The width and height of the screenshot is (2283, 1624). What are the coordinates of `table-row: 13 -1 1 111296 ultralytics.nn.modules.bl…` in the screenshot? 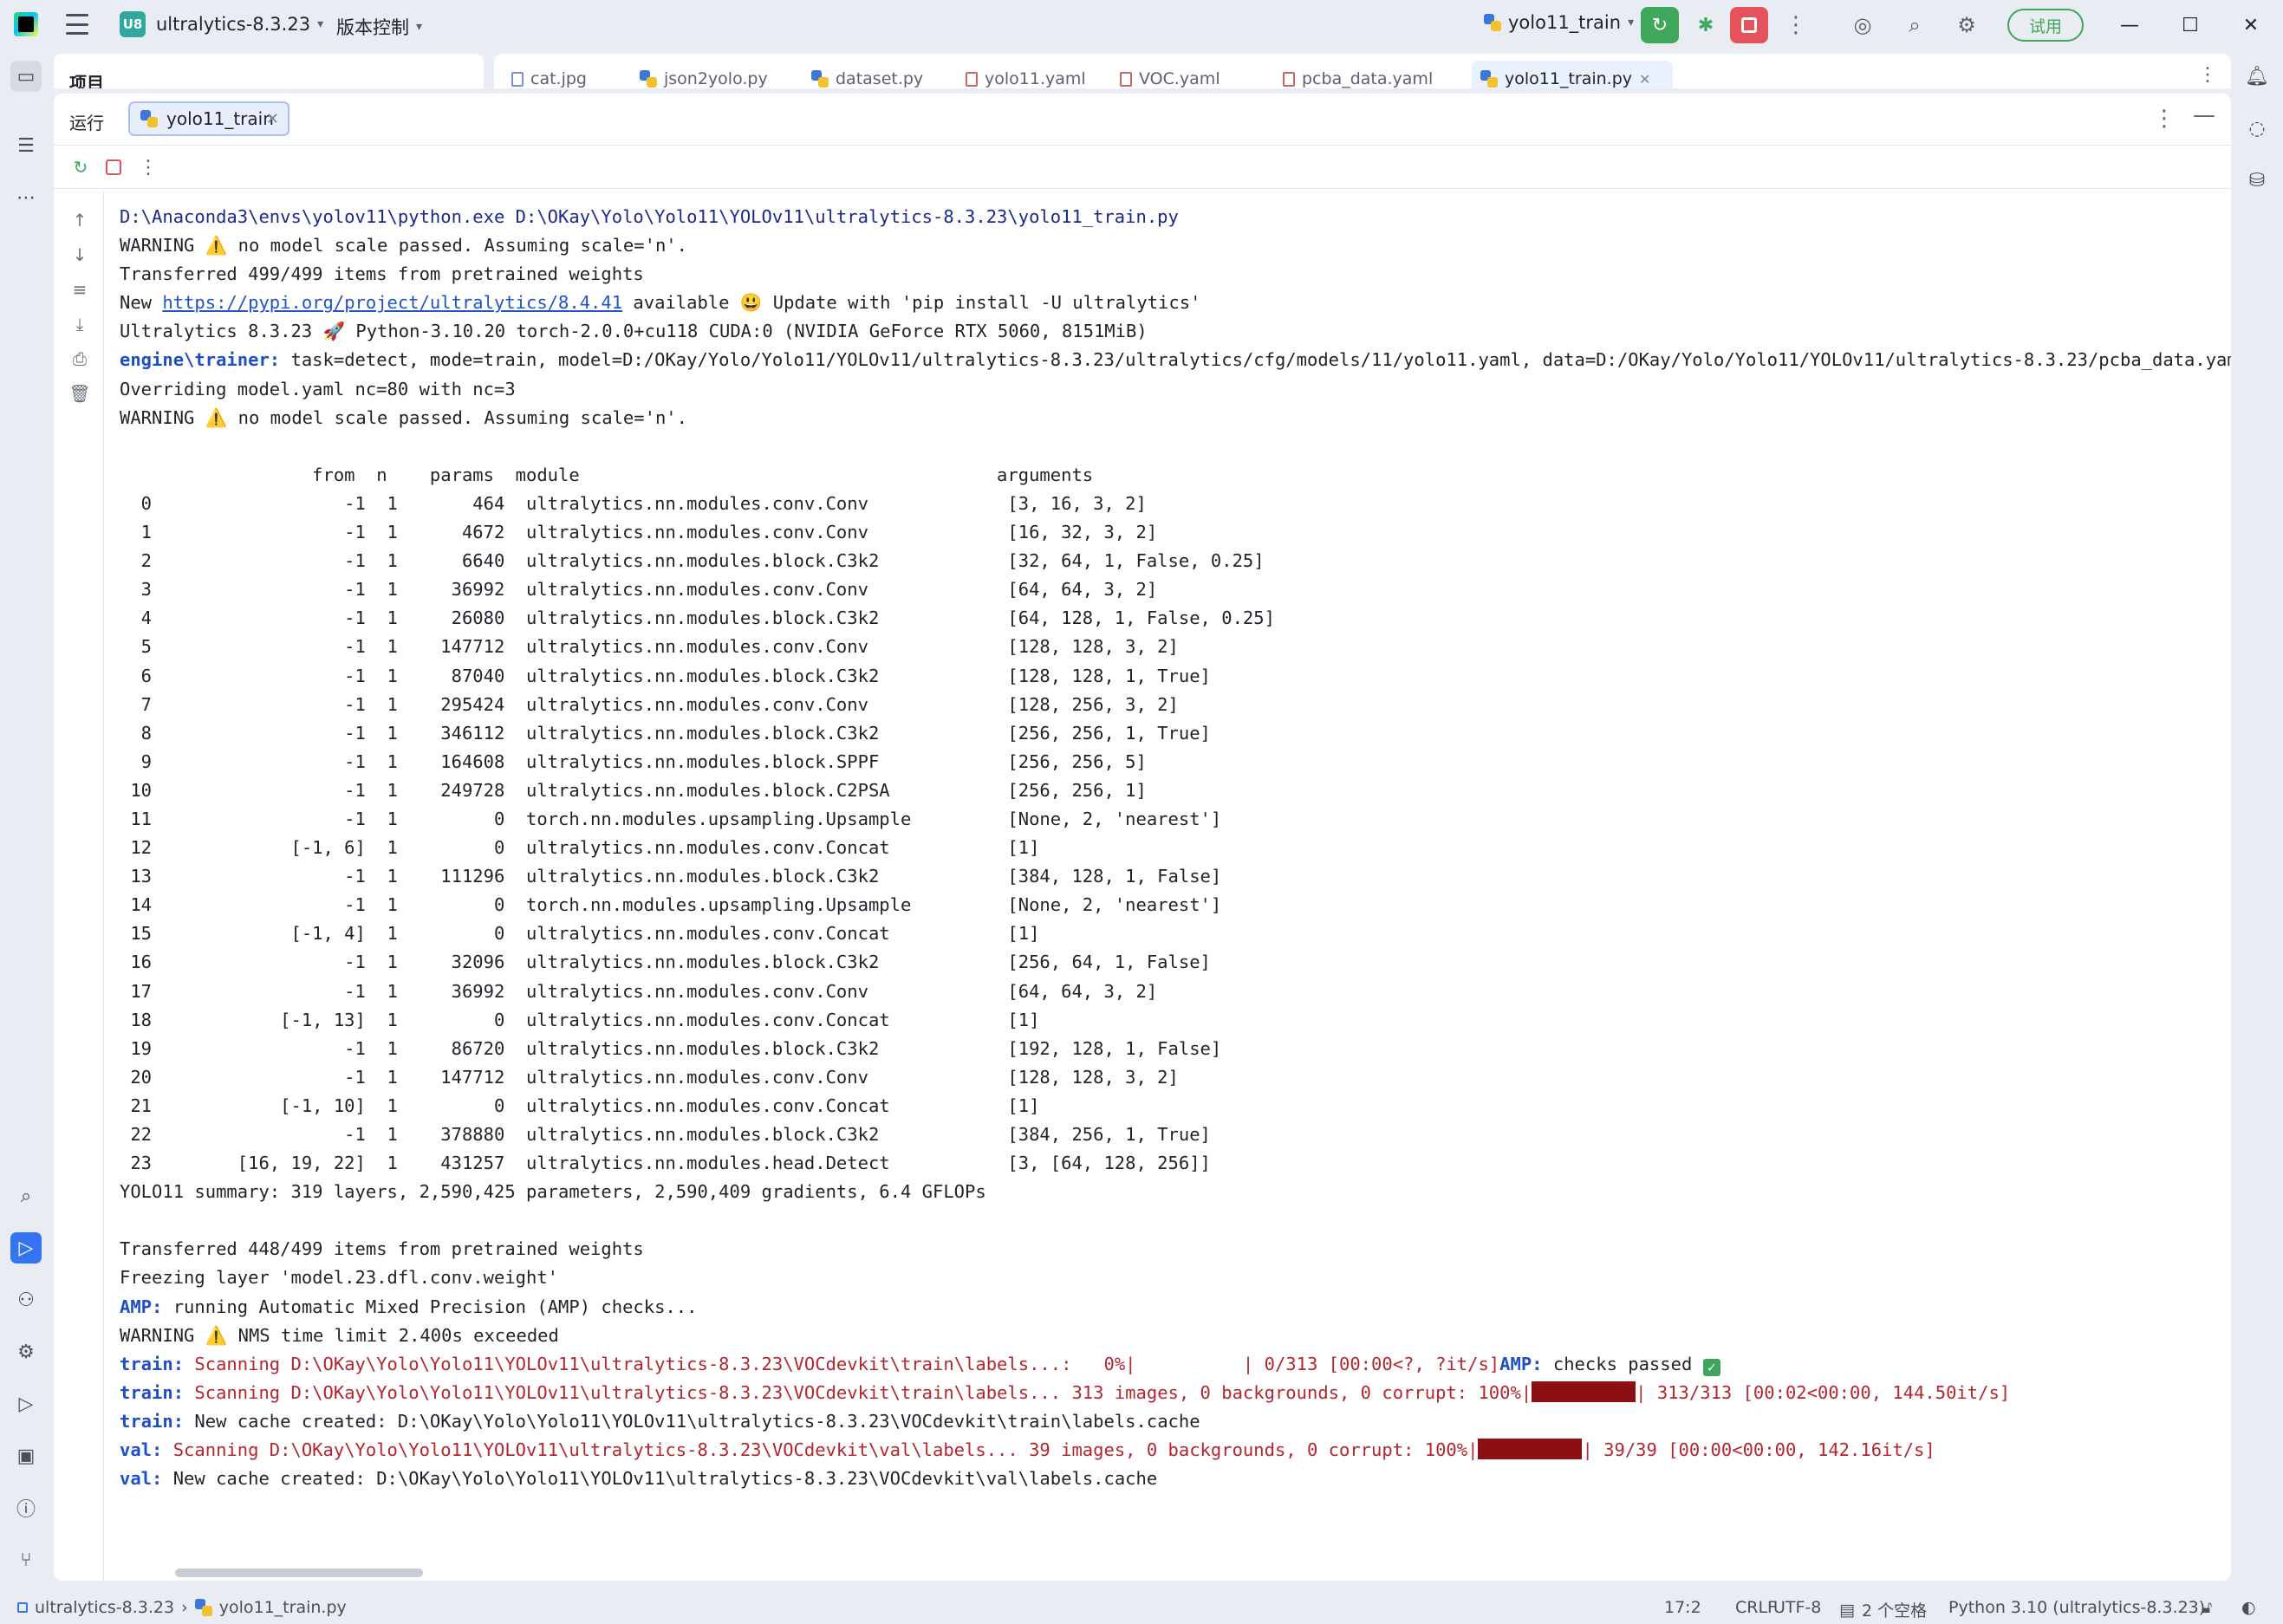 It's located at (671, 876).